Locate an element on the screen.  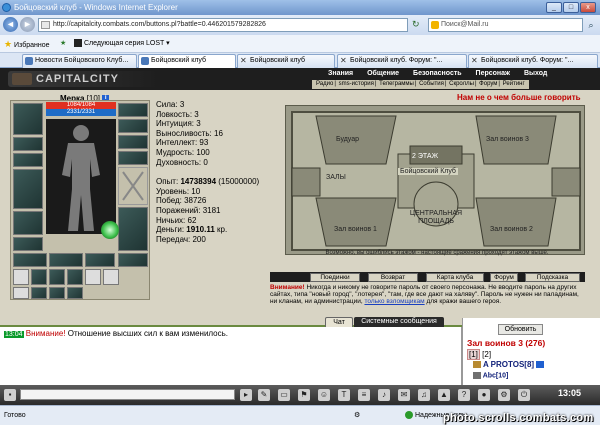
exit-icon: ⏻ is located at coordinates (524, 395).